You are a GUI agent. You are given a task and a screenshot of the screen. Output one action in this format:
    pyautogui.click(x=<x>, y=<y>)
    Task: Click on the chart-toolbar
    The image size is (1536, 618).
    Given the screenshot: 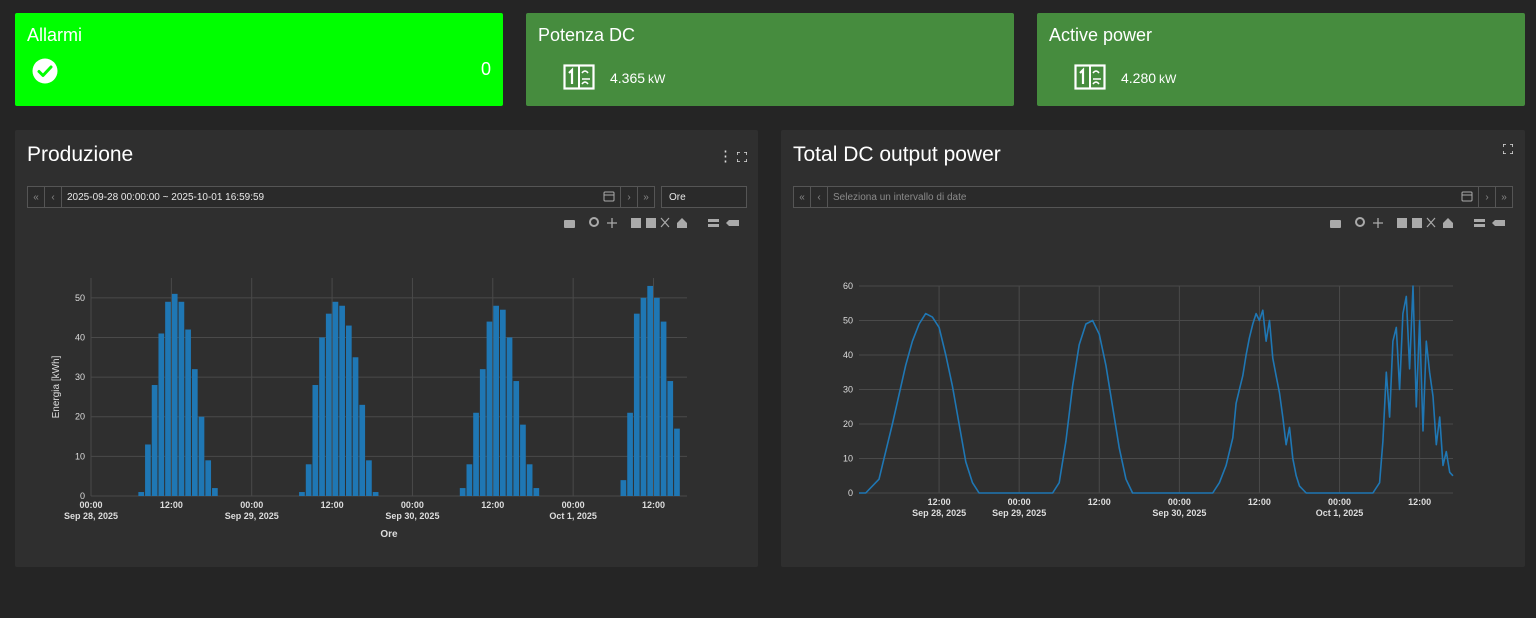 What is the action you would take?
    pyautogui.click(x=1417, y=222)
    